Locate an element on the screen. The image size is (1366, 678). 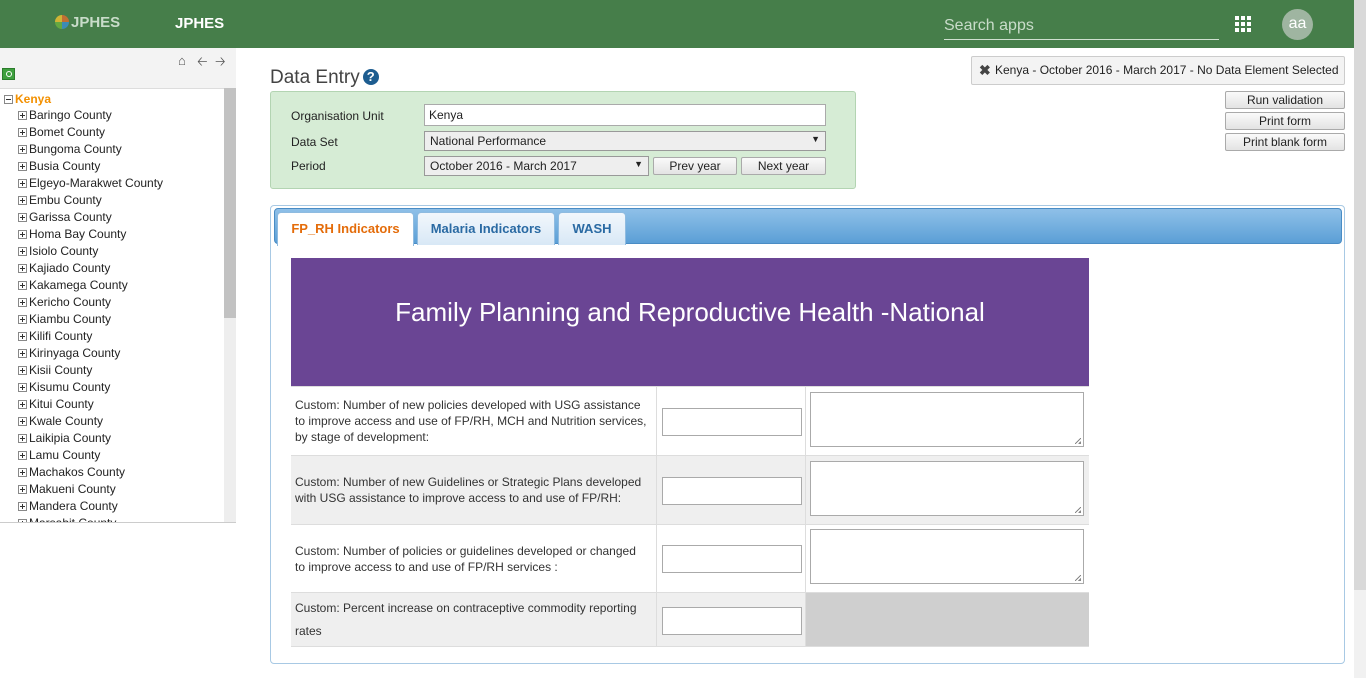
tree-item-label: Kirinyaga County is located at coordinates (74, 353).